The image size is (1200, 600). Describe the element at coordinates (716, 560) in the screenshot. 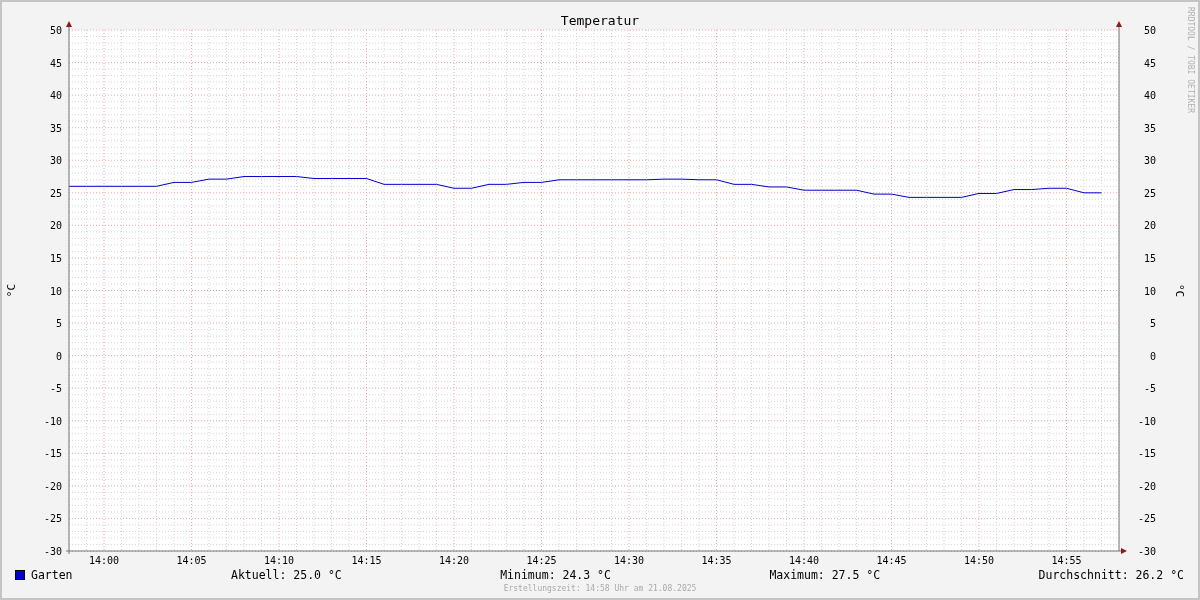

I see `tick-label: 14:35` at that location.